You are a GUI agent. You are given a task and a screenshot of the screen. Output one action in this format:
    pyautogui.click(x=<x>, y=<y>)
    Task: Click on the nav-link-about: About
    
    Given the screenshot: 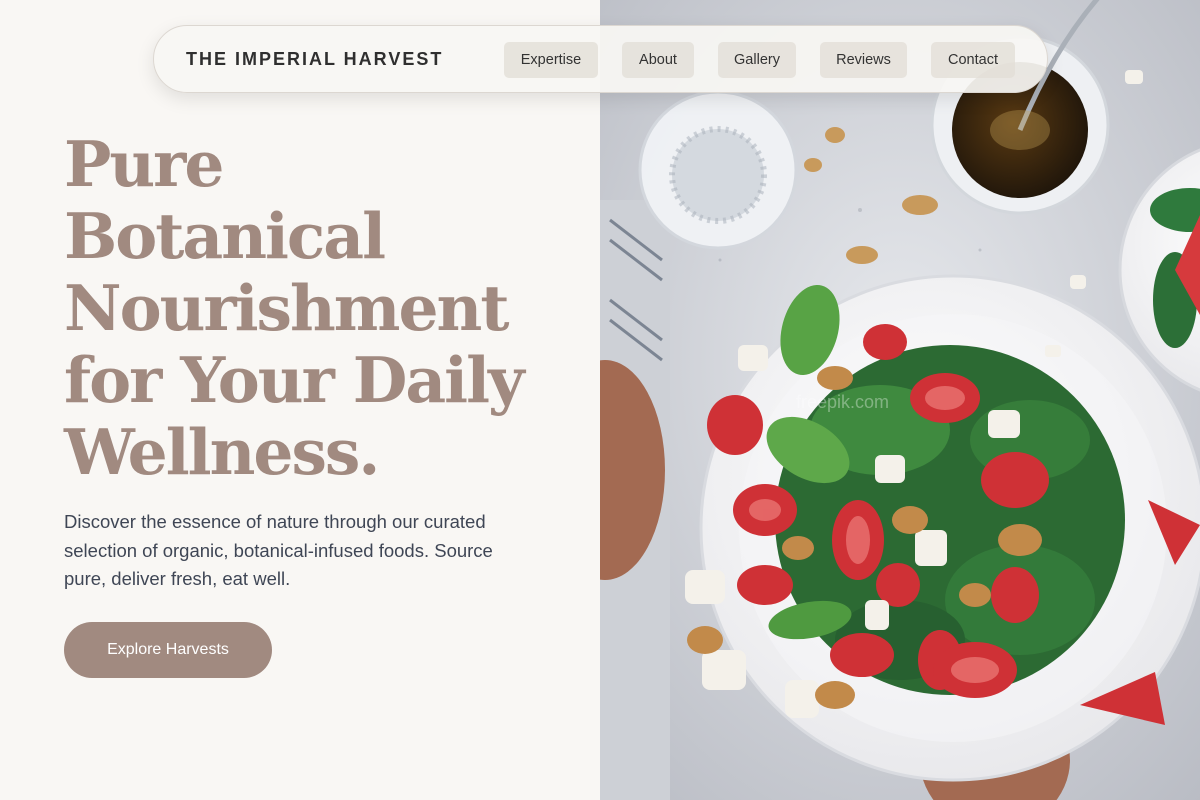 What is the action you would take?
    pyautogui.click(x=658, y=60)
    